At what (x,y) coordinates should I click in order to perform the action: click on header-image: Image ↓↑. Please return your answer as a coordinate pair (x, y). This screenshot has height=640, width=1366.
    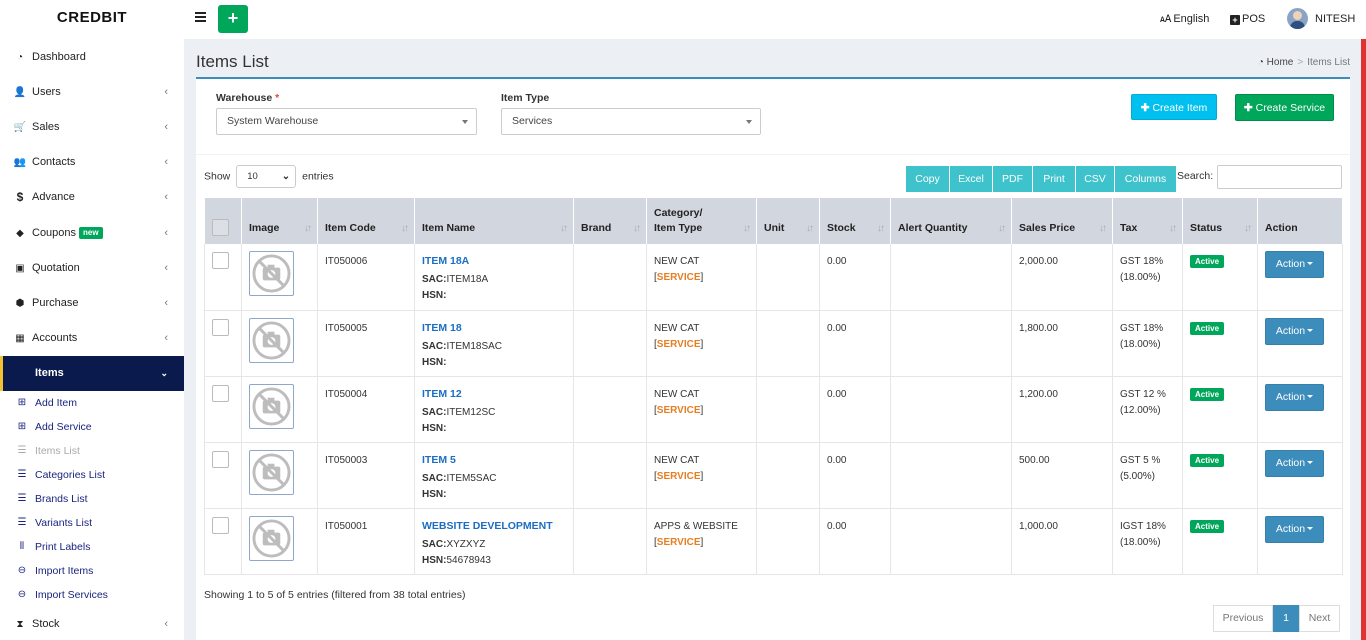
    Looking at the image, I should click on (279, 221).